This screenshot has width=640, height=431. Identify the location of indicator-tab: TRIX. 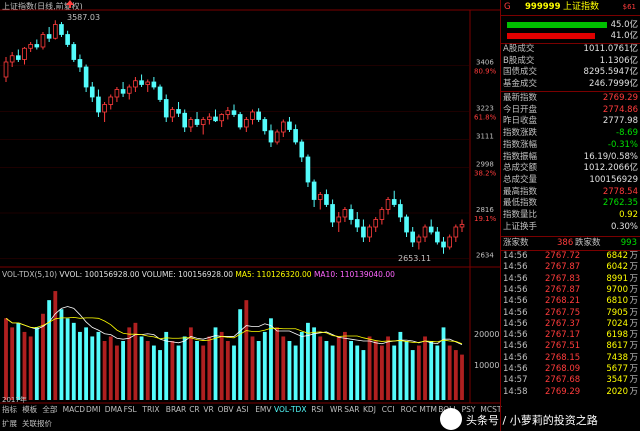
(150, 410).